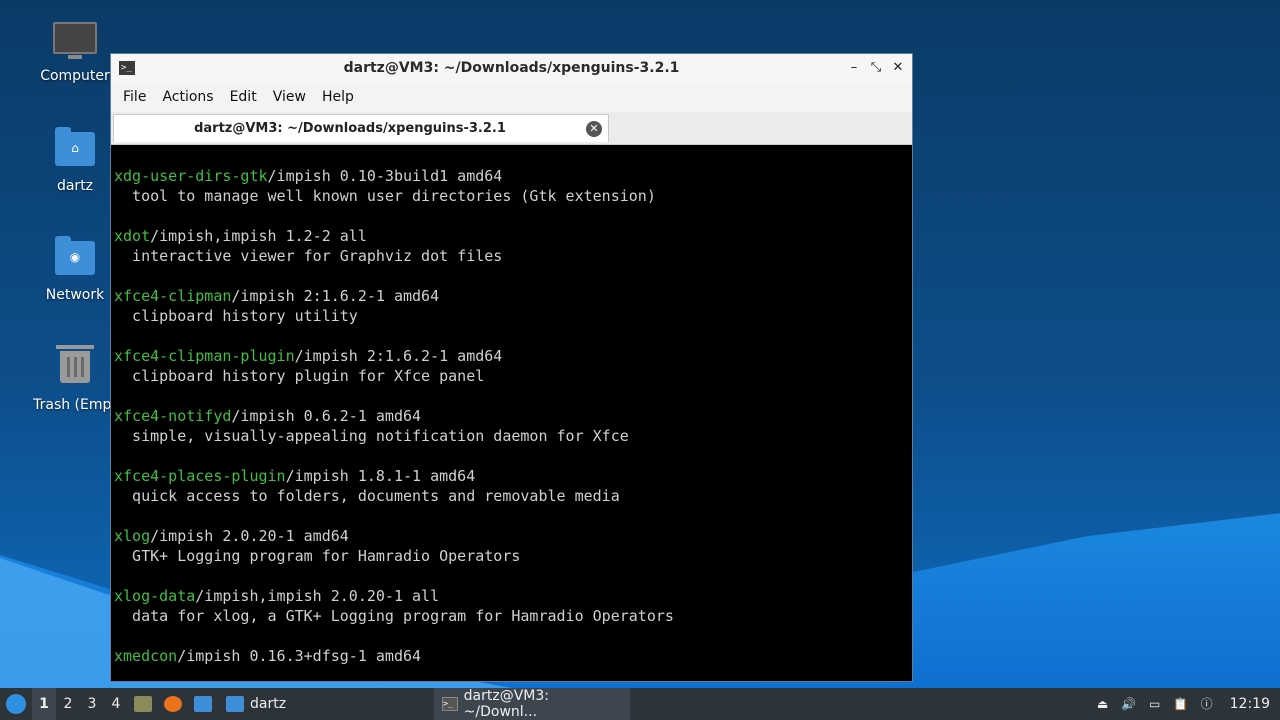 Image resolution: width=1280 pixels, height=720 pixels. I want to click on desktop-icon-label: Trash (Empt, so click(75, 405).